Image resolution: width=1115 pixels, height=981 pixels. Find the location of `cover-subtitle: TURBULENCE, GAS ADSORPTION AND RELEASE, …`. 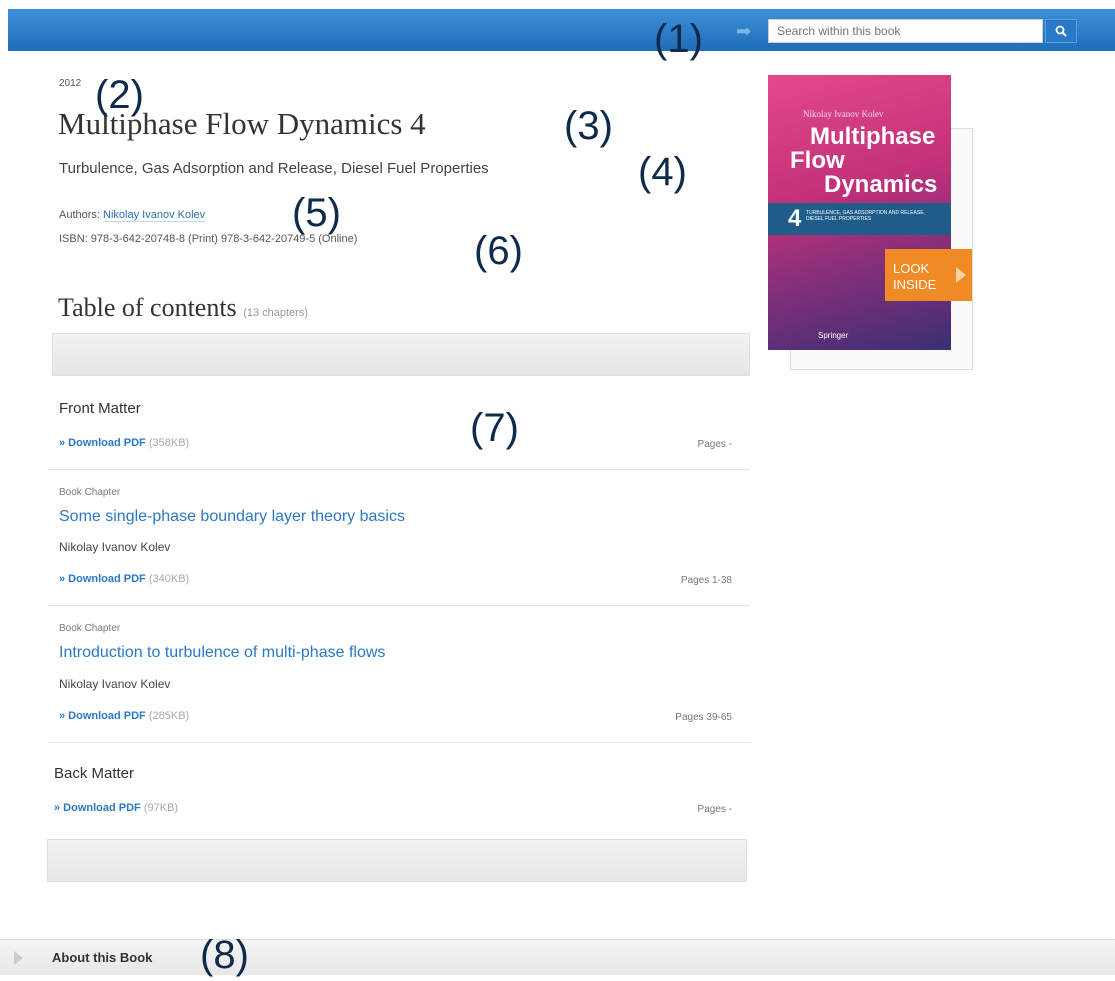

cover-subtitle: TURBULENCE, GAS ADSORPTION AND RELEASE, … is located at coordinates (865, 216).